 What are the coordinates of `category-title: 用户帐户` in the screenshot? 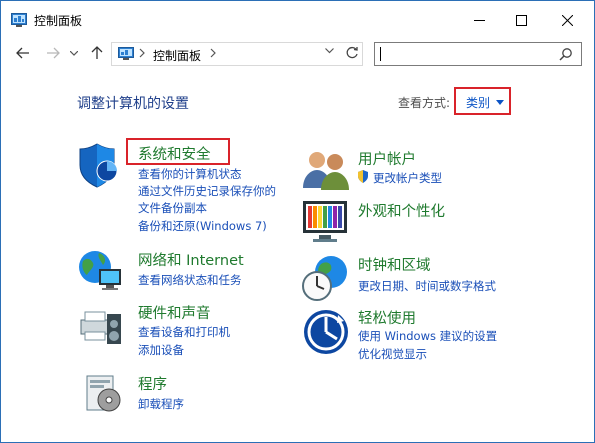 It's located at (387, 158).